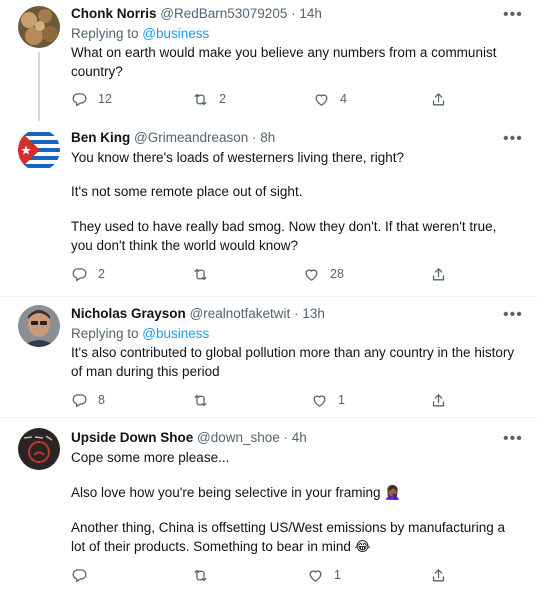 Image resolution: width=554 pixels, height=594 pixels. I want to click on display-name: Nicholas Grayson, so click(128, 313).